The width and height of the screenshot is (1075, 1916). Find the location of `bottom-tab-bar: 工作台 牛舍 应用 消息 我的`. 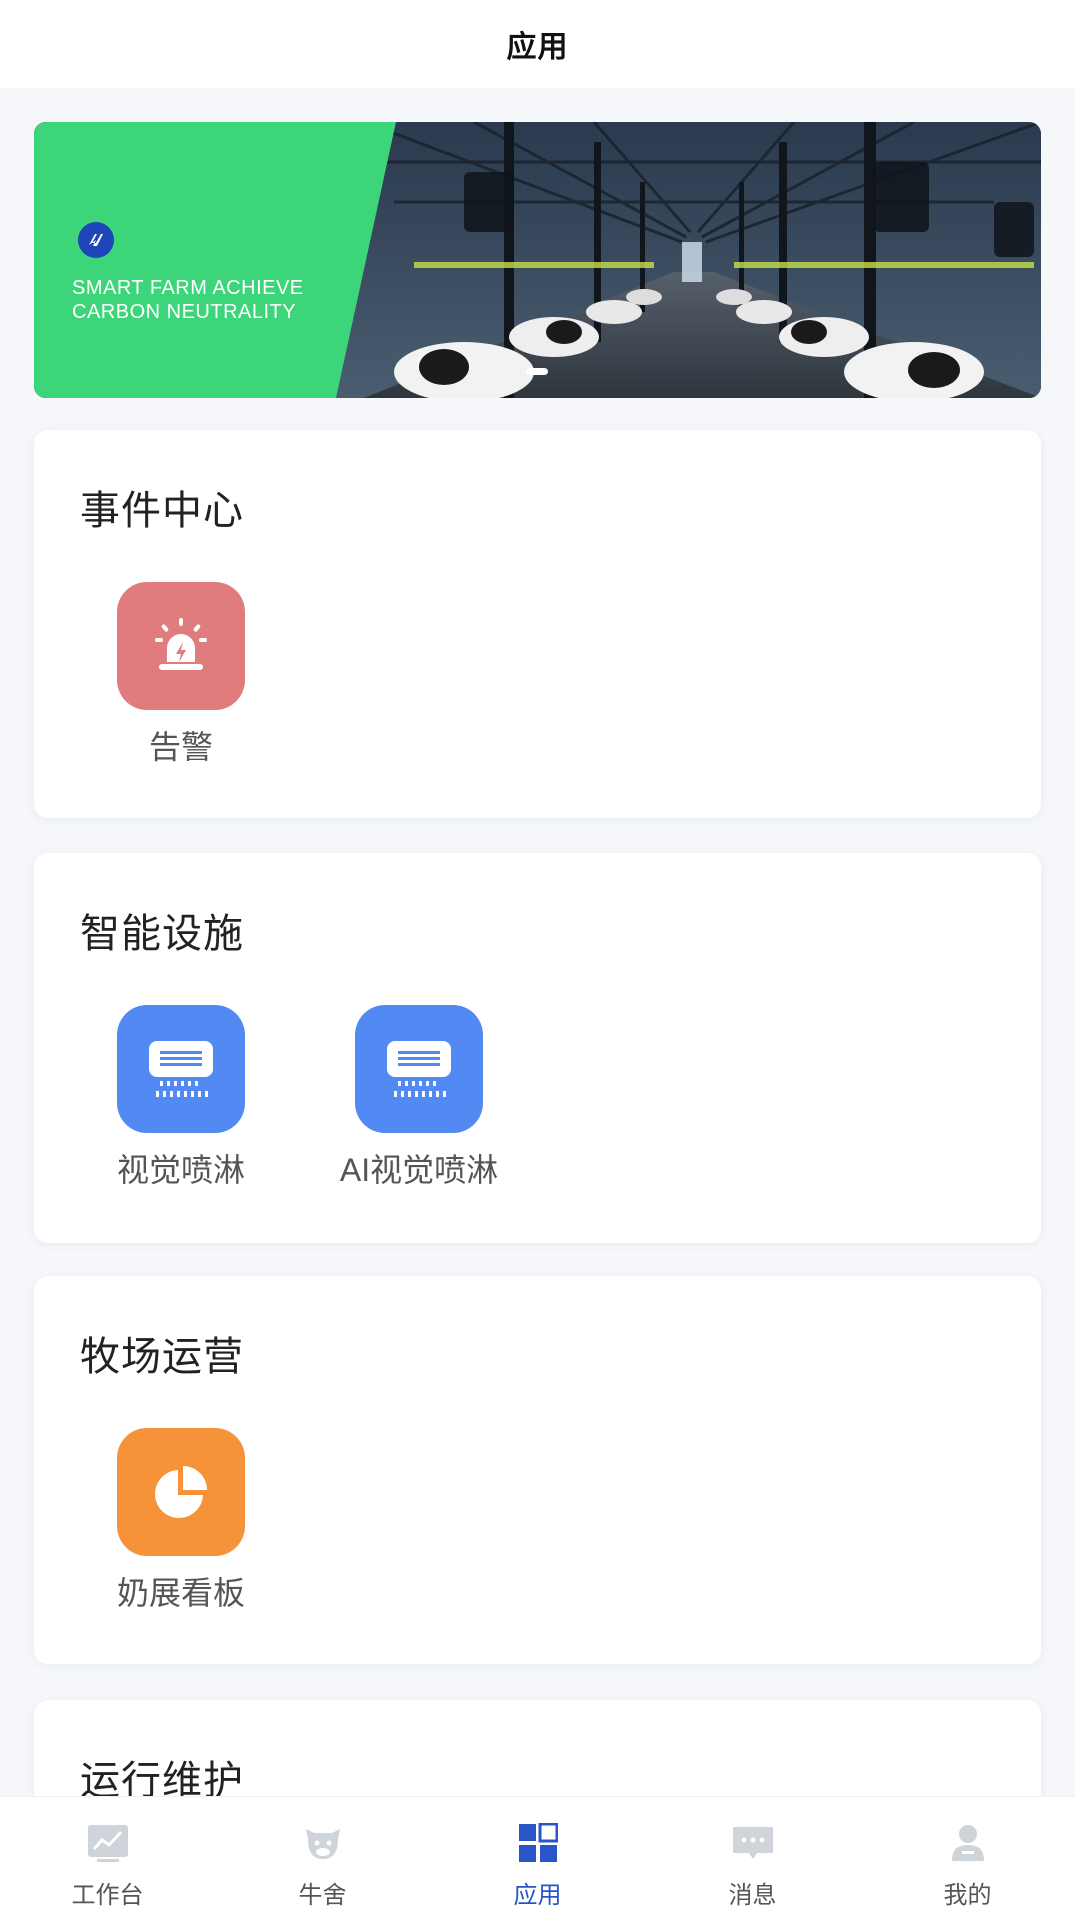

bottom-tab-bar: 工作台 牛舍 应用 消息 我的 is located at coordinates (537, 1856).